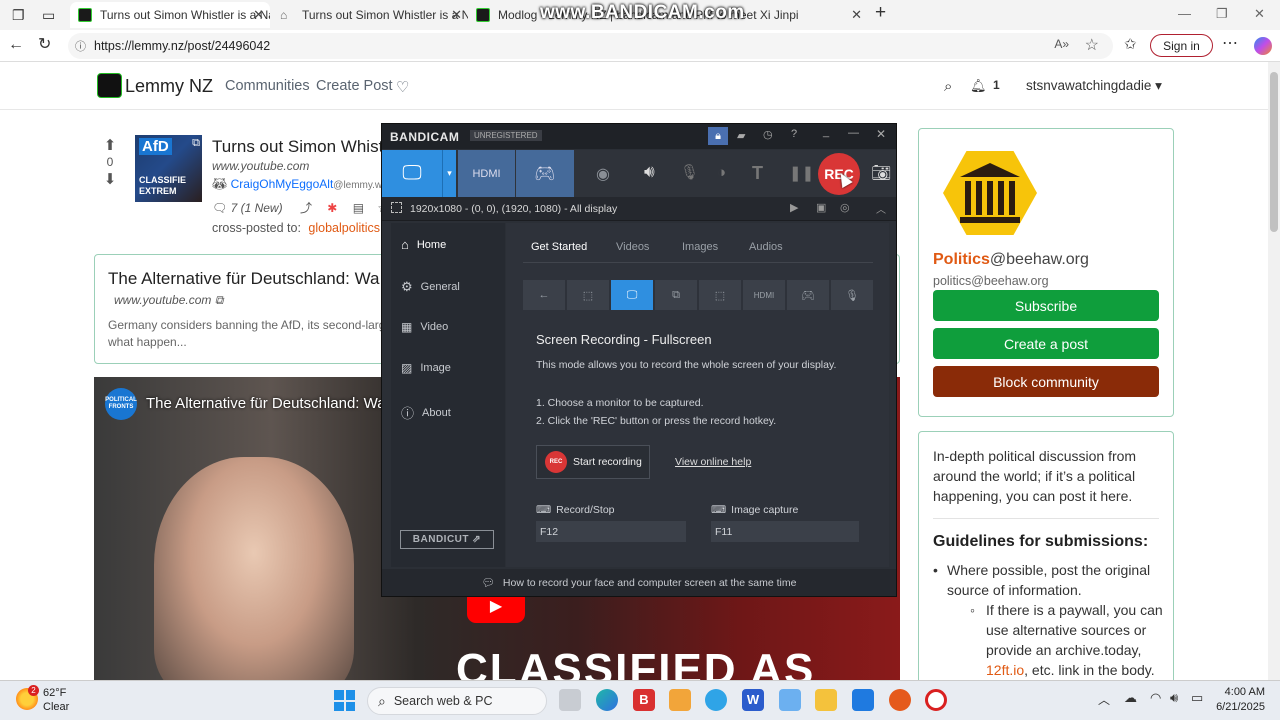 Image resolution: width=1280 pixels, height=720 pixels. I want to click on clock-icon: ◷, so click(768, 134).